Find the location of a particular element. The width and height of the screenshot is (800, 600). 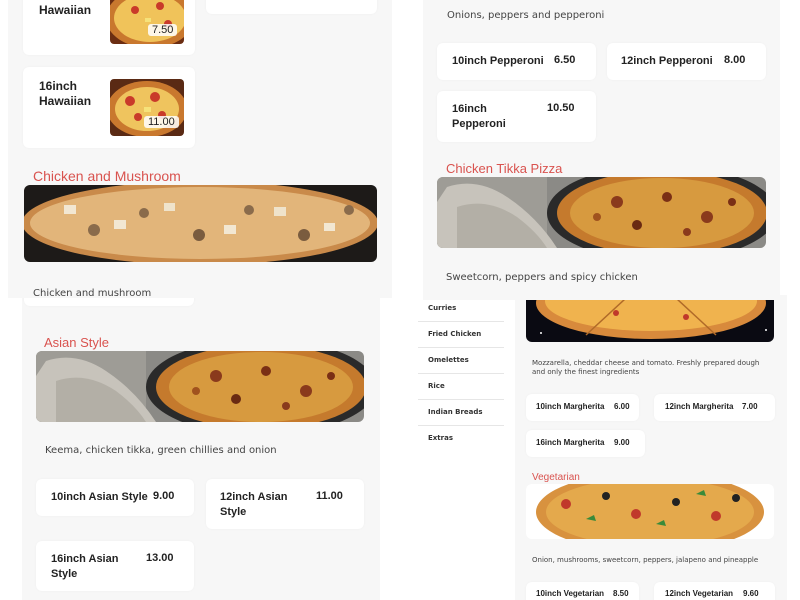

section-title-chicken-mushroom: Chicken and Mushroom is located at coordinates (107, 176).